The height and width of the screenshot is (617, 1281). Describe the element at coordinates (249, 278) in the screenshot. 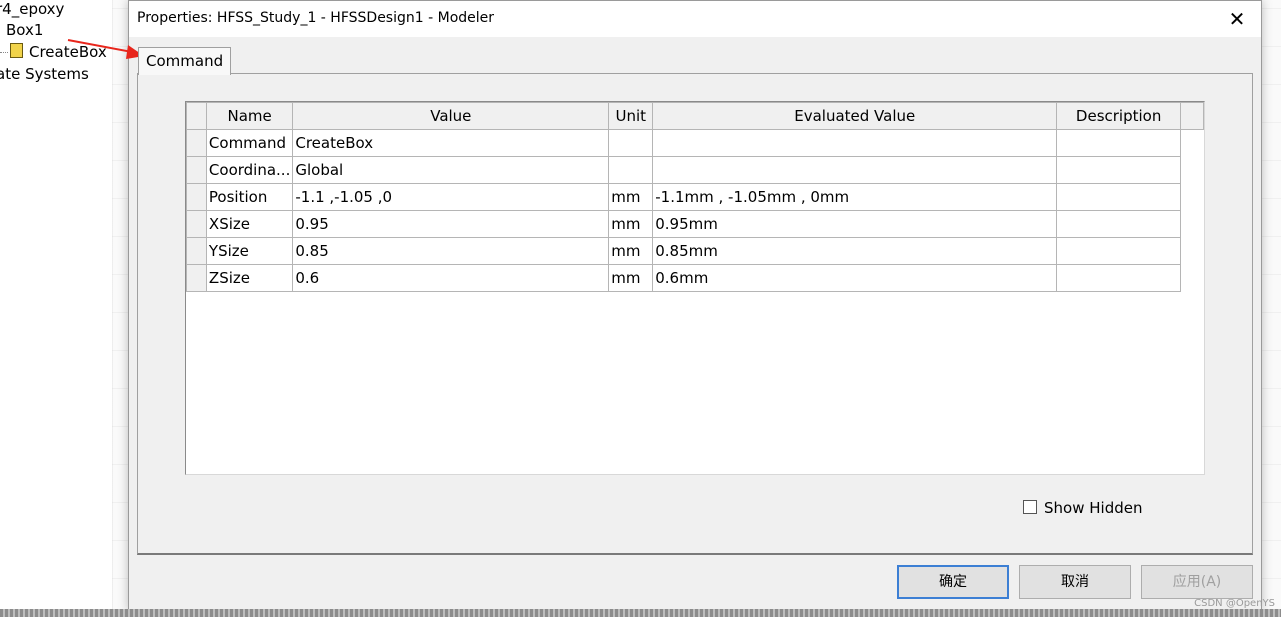

I see `cell-name: ZSize` at that location.